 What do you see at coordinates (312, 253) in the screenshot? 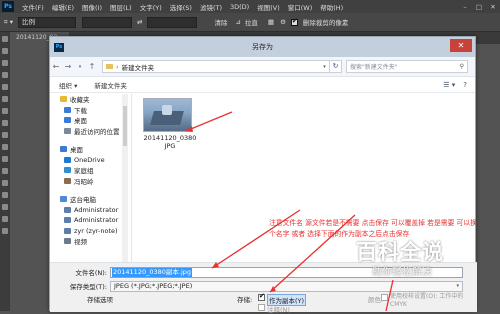
I see `arrow-to-copy` at bounding box center [312, 253].